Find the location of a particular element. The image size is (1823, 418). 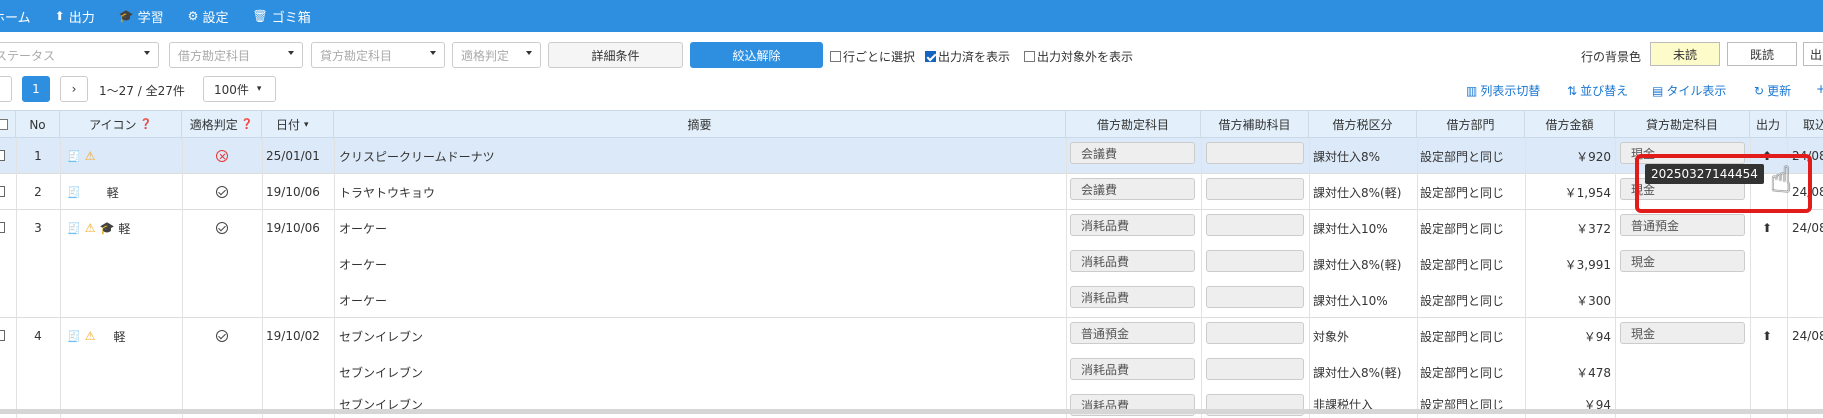

chevron-down-icon is located at coordinates (291, 53).